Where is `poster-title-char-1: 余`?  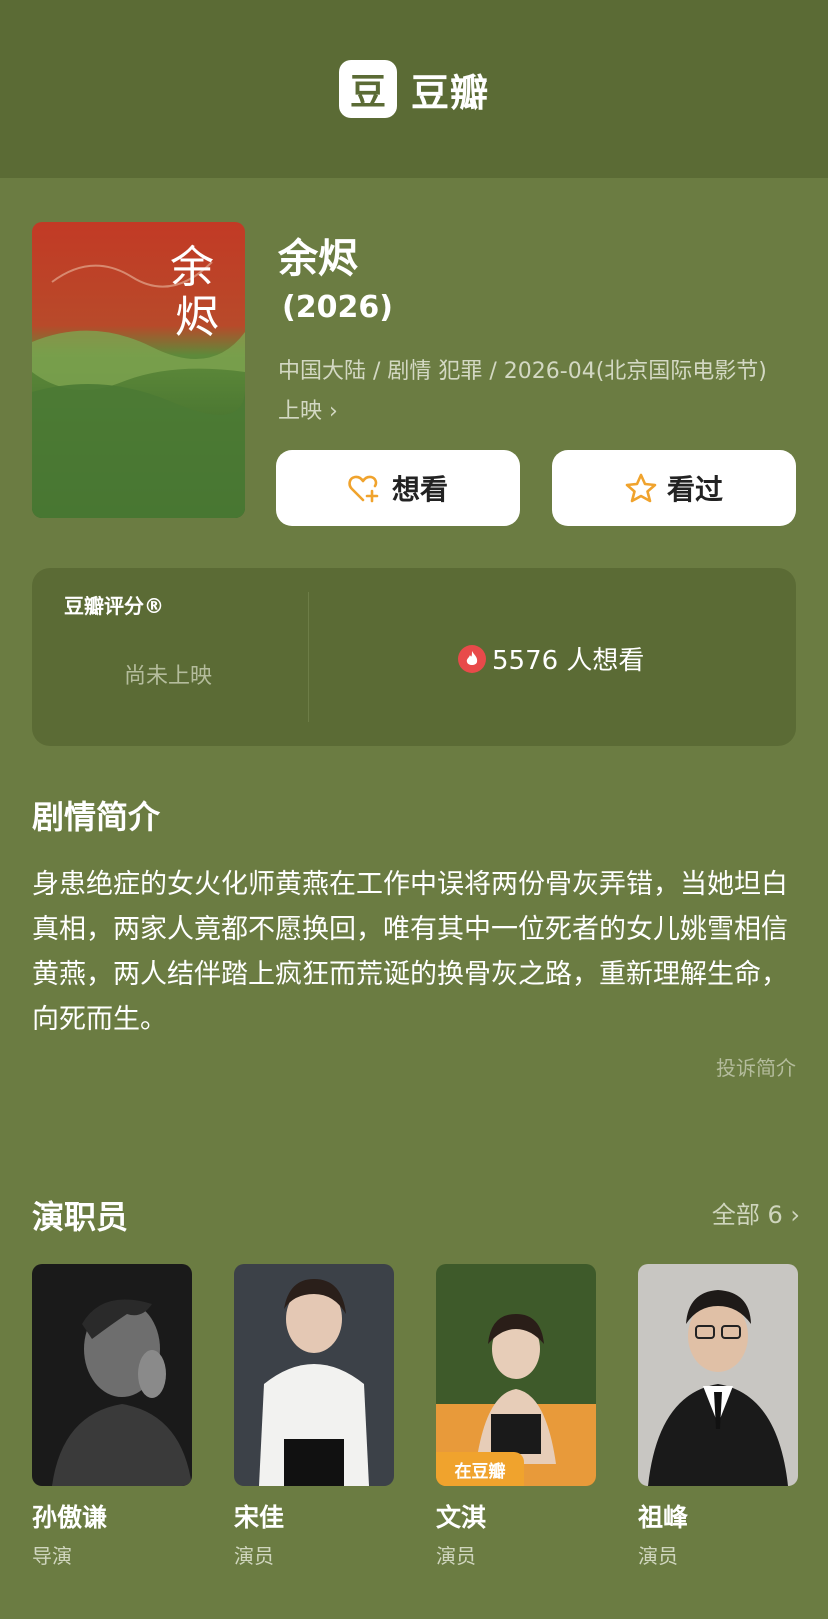 poster-title-char-1: 余 is located at coordinates (192, 267).